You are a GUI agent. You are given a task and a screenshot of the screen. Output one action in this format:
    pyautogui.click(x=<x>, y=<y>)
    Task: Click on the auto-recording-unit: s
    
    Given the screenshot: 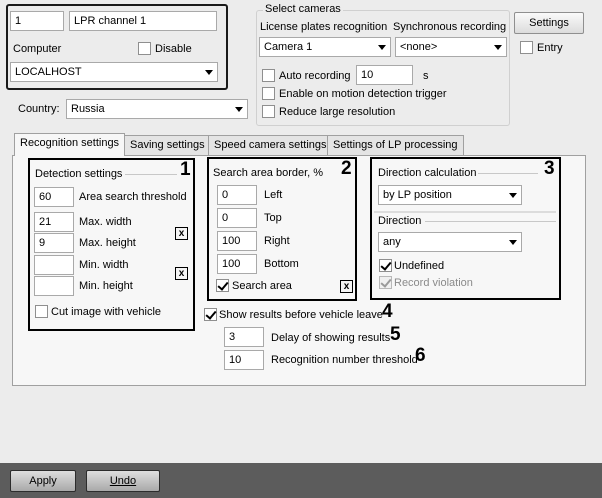 What is the action you would take?
    pyautogui.click(x=426, y=76)
    